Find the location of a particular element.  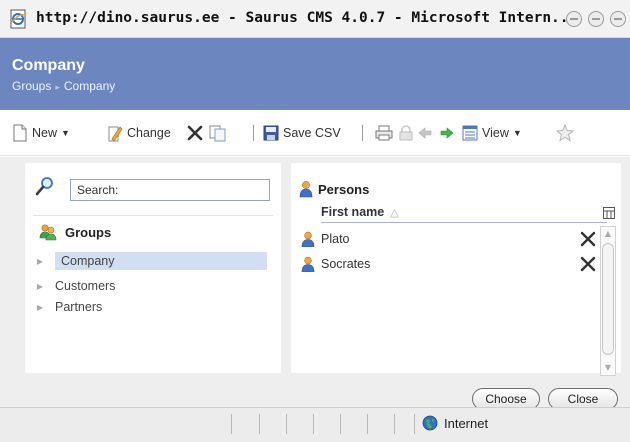

zone-label: Internet is located at coordinates (466, 423).